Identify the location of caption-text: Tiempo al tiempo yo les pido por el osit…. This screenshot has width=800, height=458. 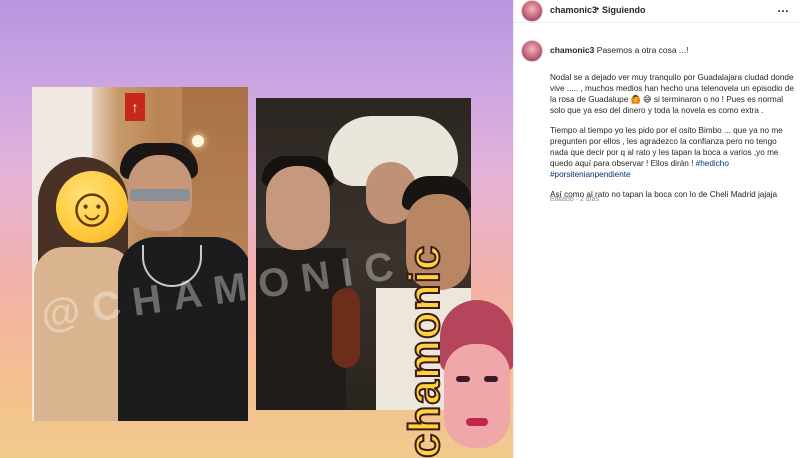
(666, 147).